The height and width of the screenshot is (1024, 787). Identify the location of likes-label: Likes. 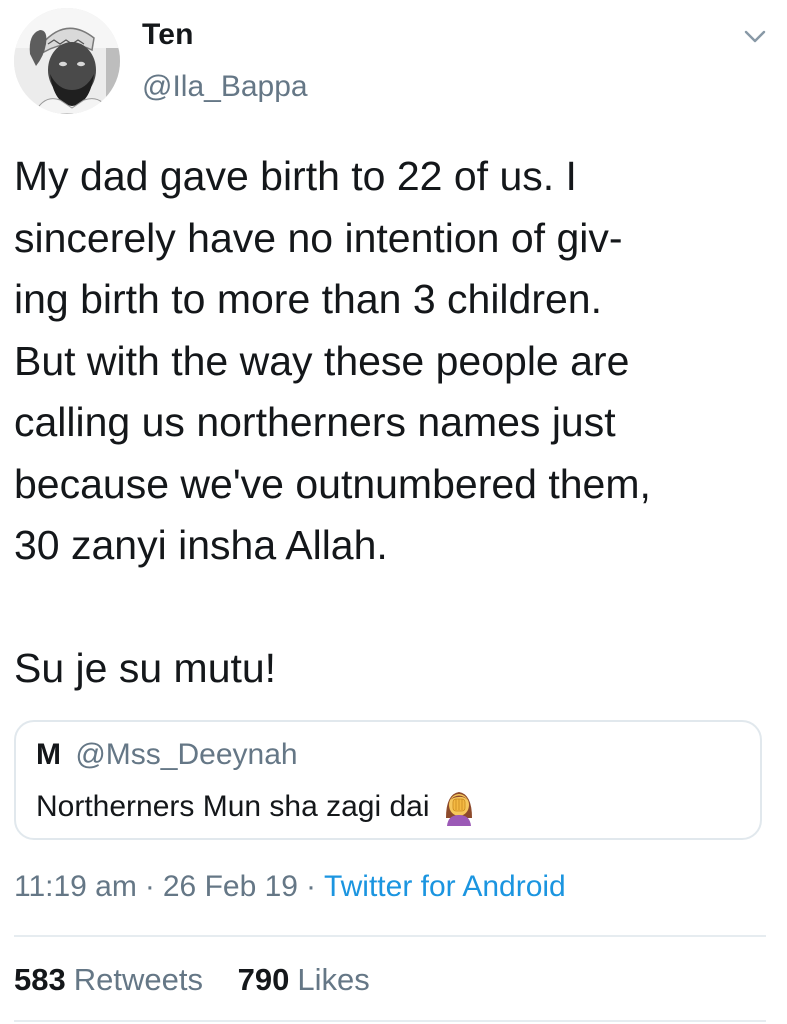
(333, 979).